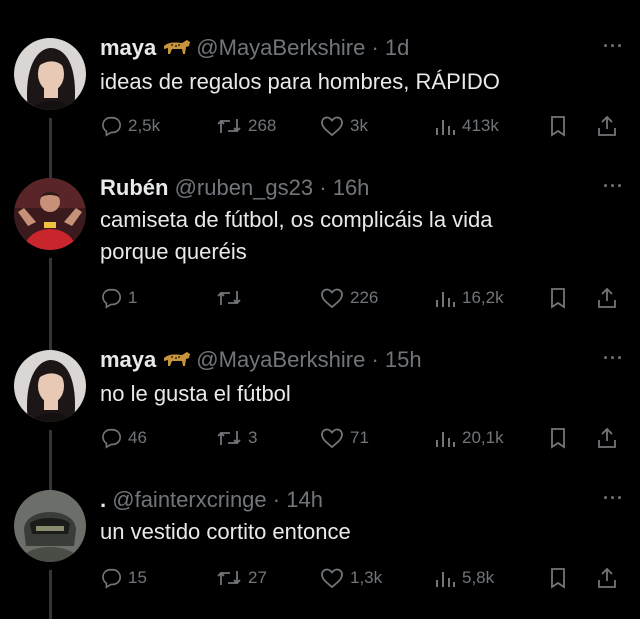 The height and width of the screenshot is (619, 640). I want to click on tweet-actions-wrap: 46 3 71 20,1k, so click(358, 438).